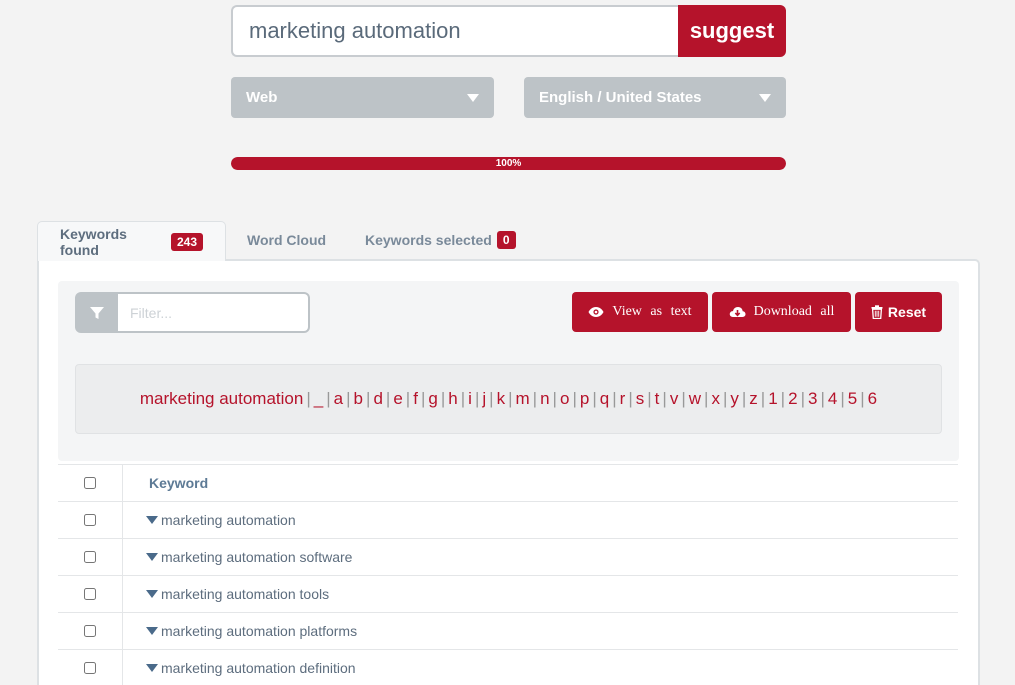 Image resolution: width=1015 pixels, height=685 pixels. I want to click on tab-keywords-selected: Keywords selected 0, so click(440, 240).